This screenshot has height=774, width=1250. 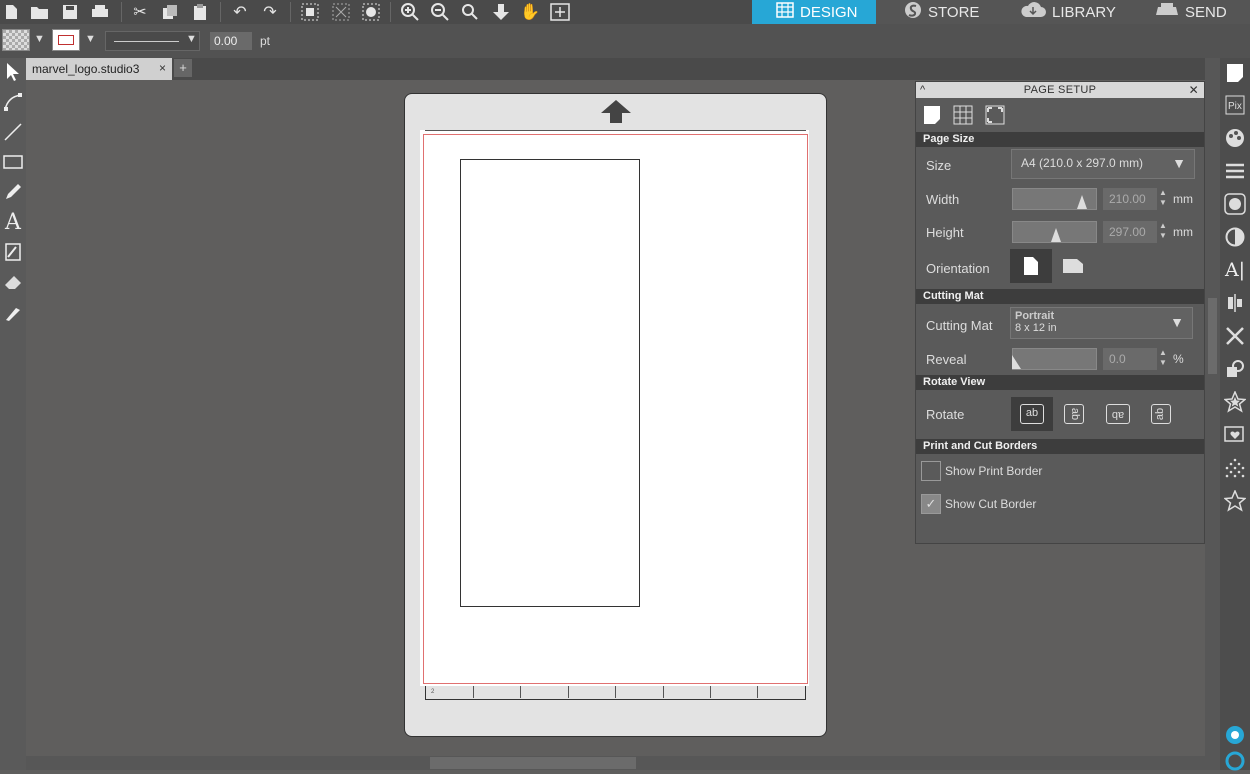 What do you see at coordinates (1062, 12) in the screenshot?
I see `tab-library: LIBRARY` at bounding box center [1062, 12].